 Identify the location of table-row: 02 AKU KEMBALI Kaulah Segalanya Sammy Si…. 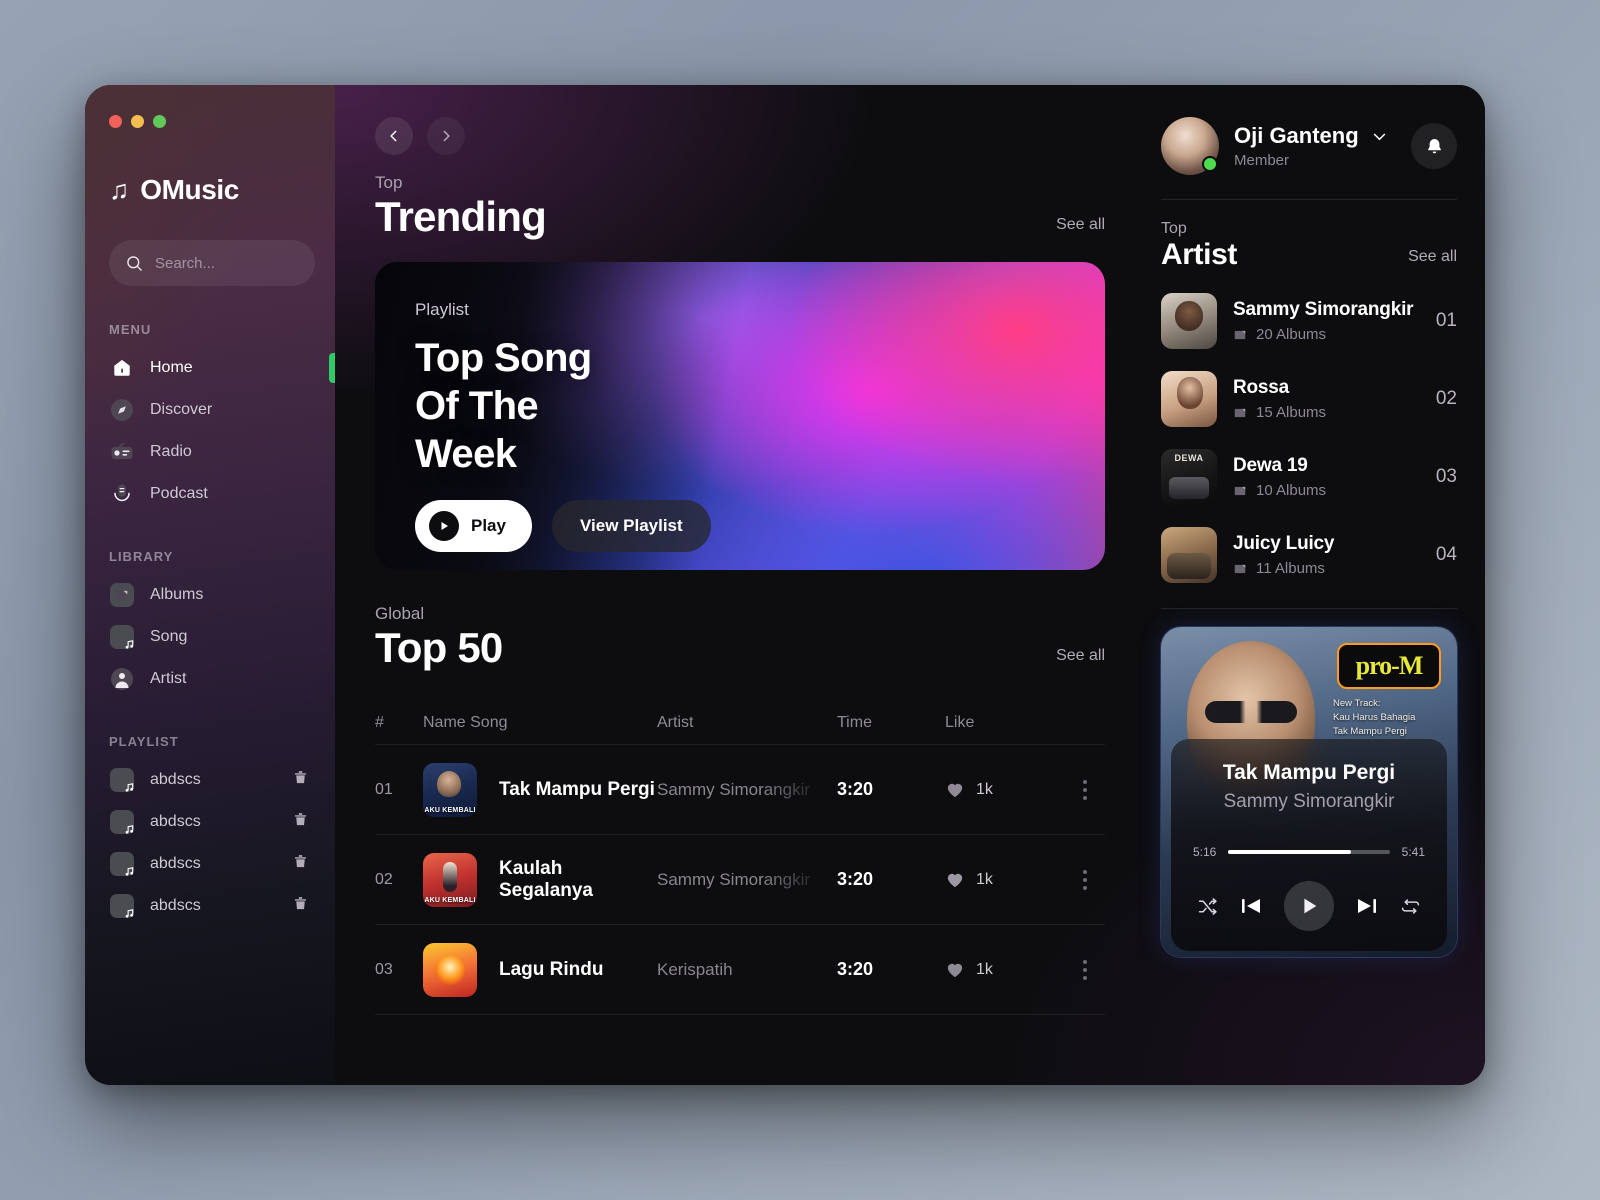
(740, 880).